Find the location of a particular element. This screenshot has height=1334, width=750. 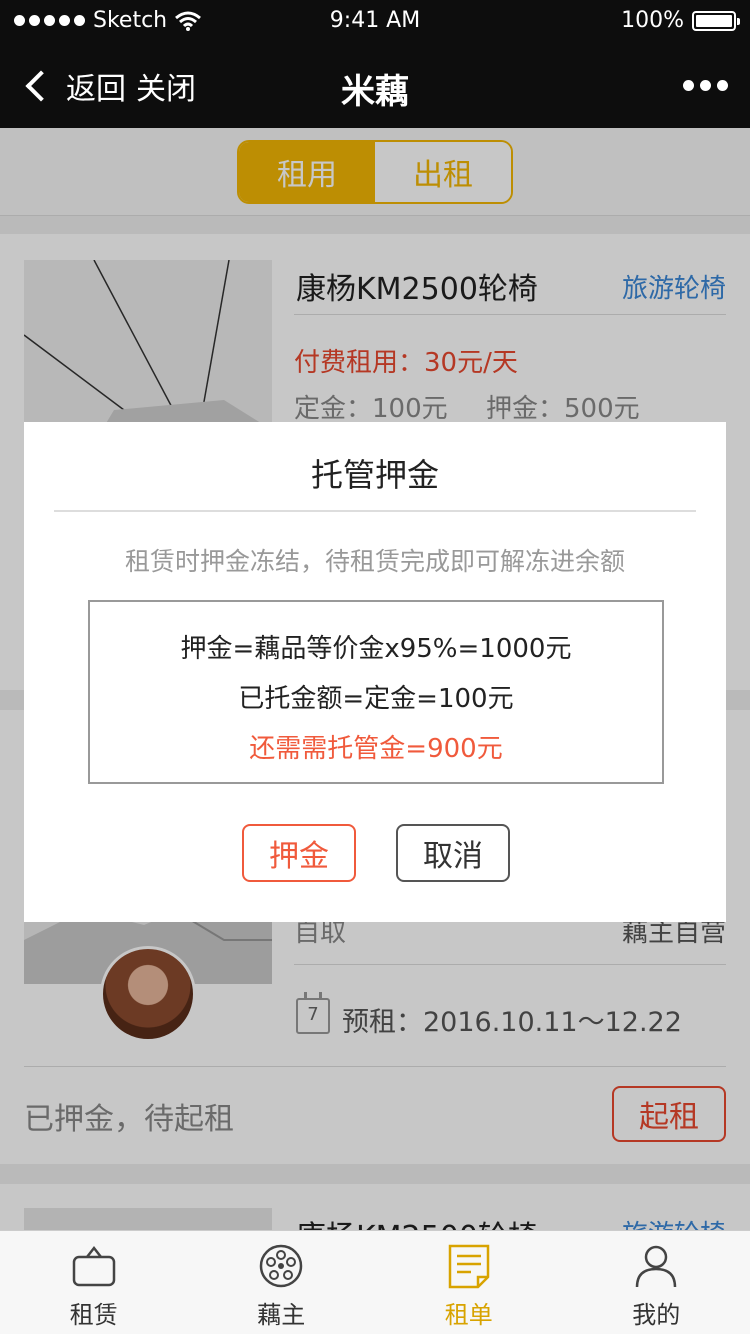

tab-rental: 租赁 is located at coordinates (94, 1282).